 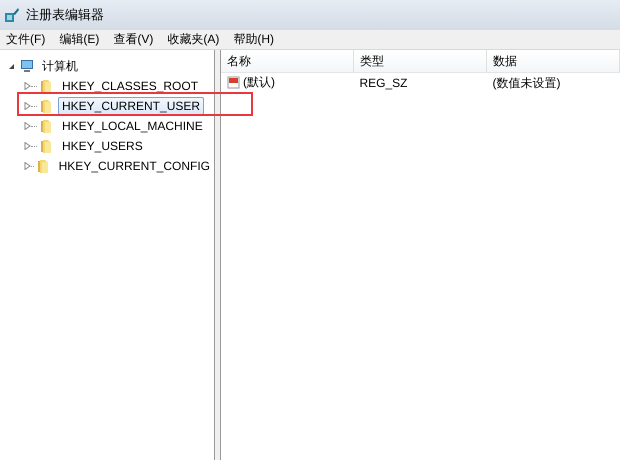 I want to click on tree-item: HKEY_USERS, so click(x=102, y=146).